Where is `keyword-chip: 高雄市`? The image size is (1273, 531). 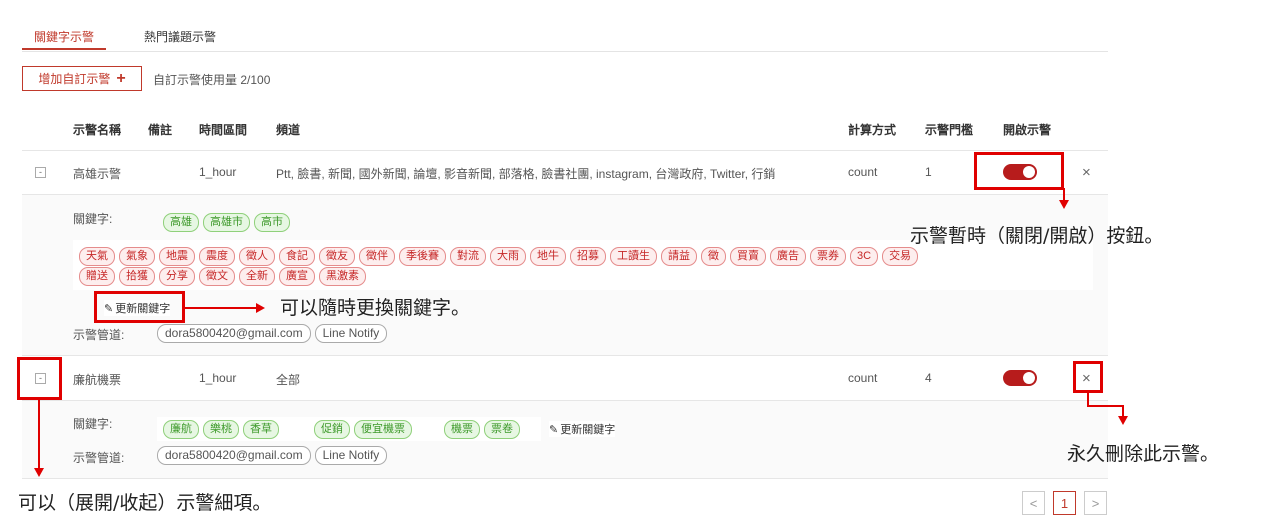 keyword-chip: 高雄市 is located at coordinates (226, 222).